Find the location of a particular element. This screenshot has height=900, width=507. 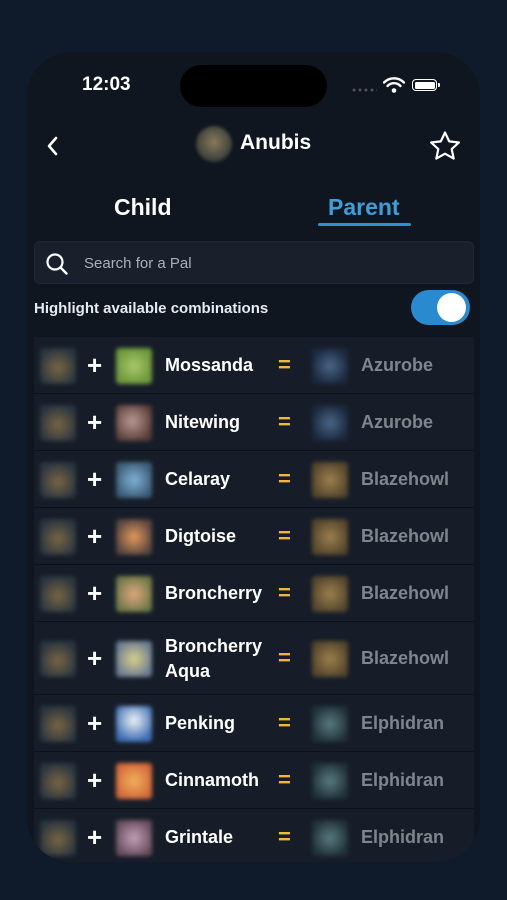

status-time: 12:03 is located at coordinates (106, 84).